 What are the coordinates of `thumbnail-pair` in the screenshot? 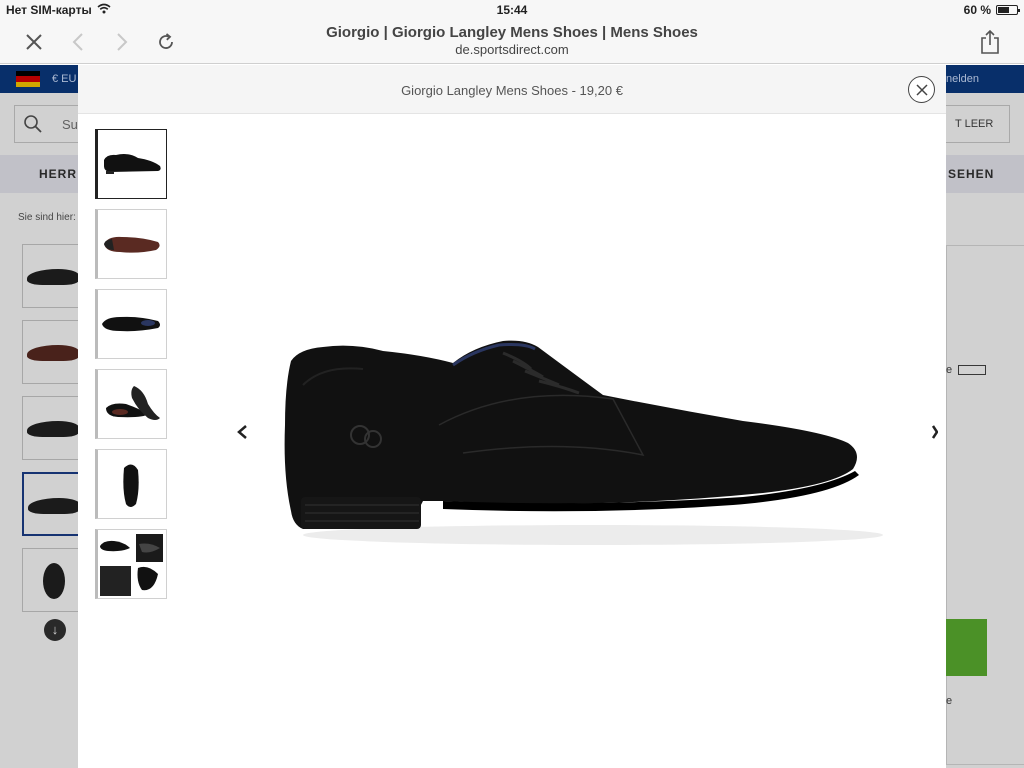 It's located at (131, 404).